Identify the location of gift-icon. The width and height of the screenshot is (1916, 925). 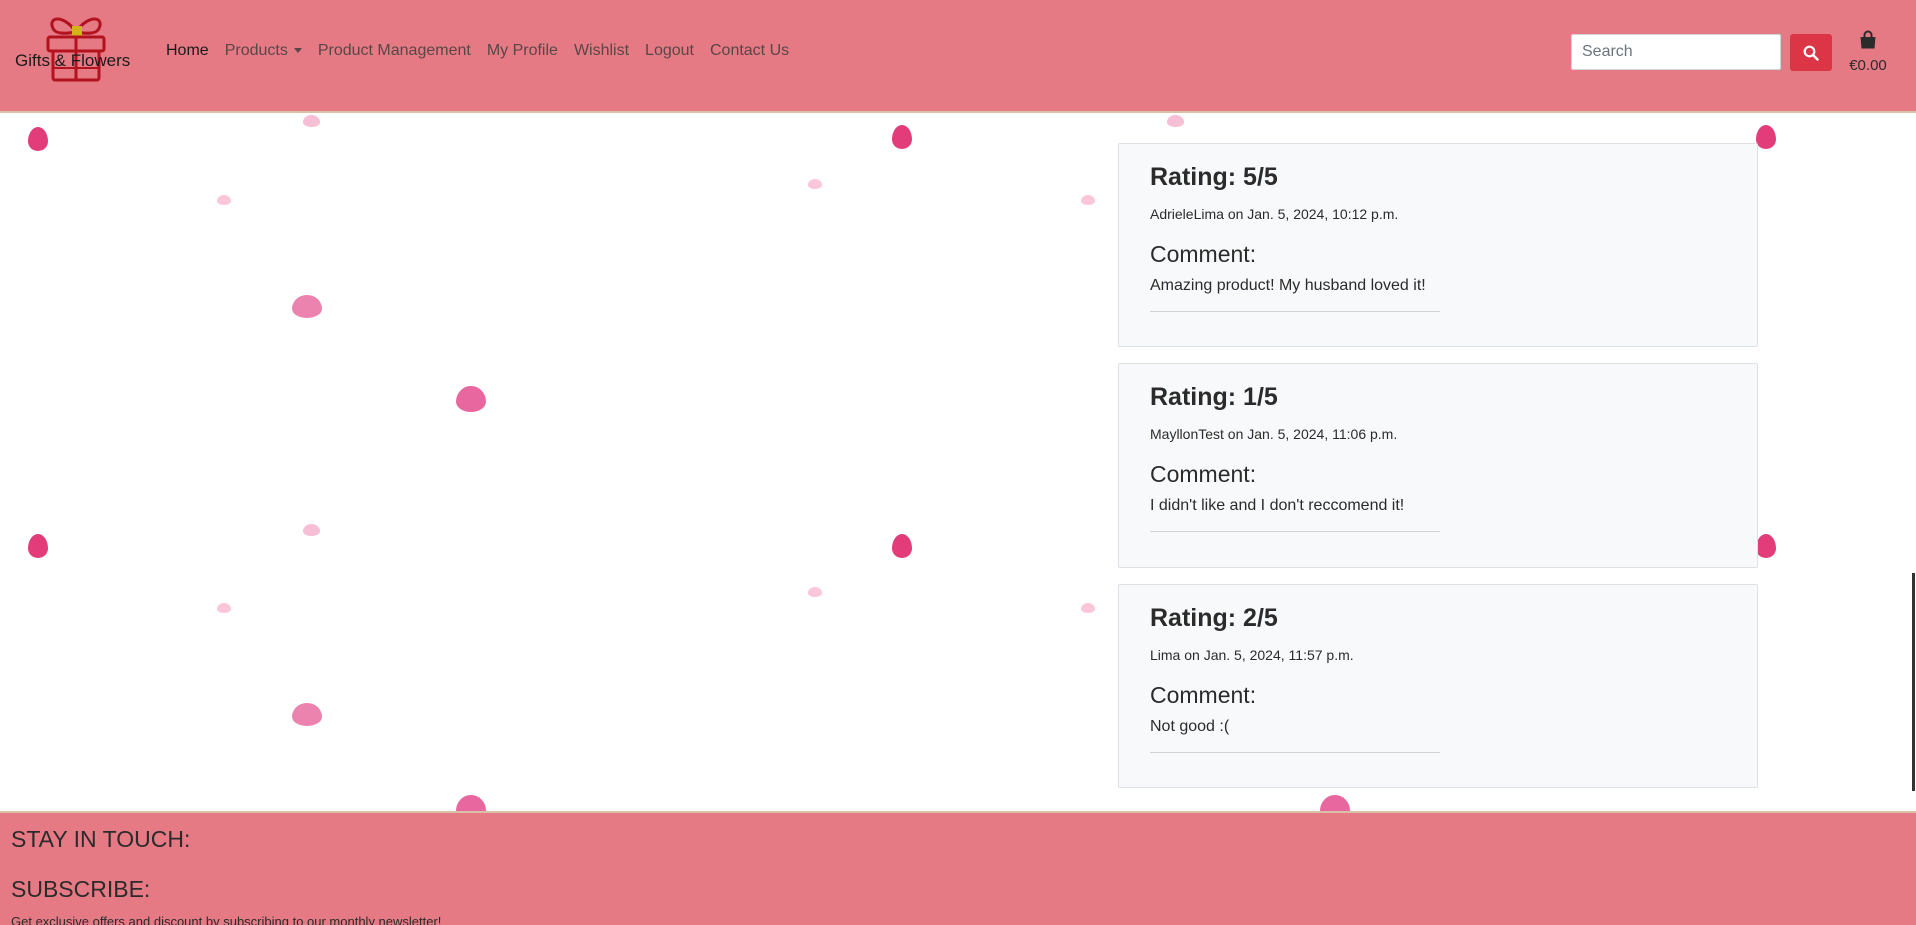
(76, 49).